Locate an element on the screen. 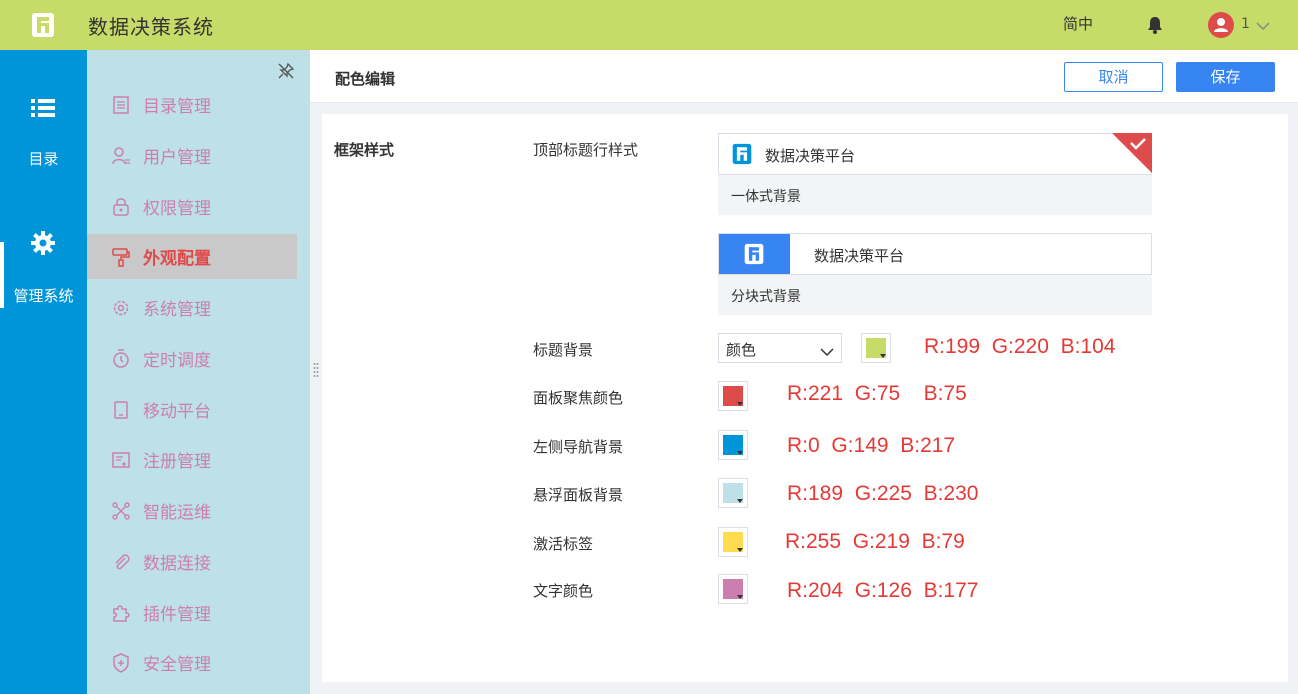 The height and width of the screenshot is (694, 1298). sidebar-item-label: 数据连接 is located at coordinates (177, 564).